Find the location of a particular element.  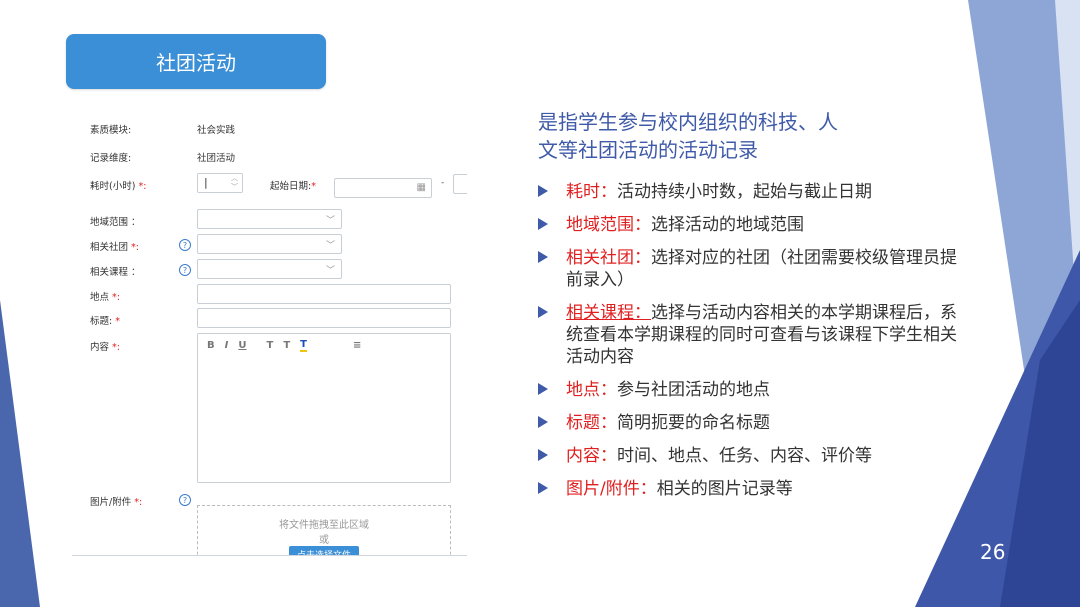

duration-label: 耗时(小时) *: is located at coordinates (118, 186).